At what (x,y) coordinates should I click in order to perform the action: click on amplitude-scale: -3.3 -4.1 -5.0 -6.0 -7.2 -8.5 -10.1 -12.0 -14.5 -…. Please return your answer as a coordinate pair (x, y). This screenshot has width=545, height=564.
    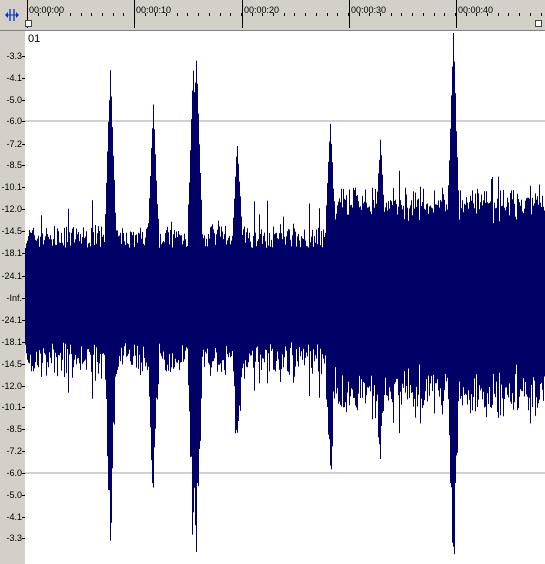
    Looking at the image, I should click on (13, 297).